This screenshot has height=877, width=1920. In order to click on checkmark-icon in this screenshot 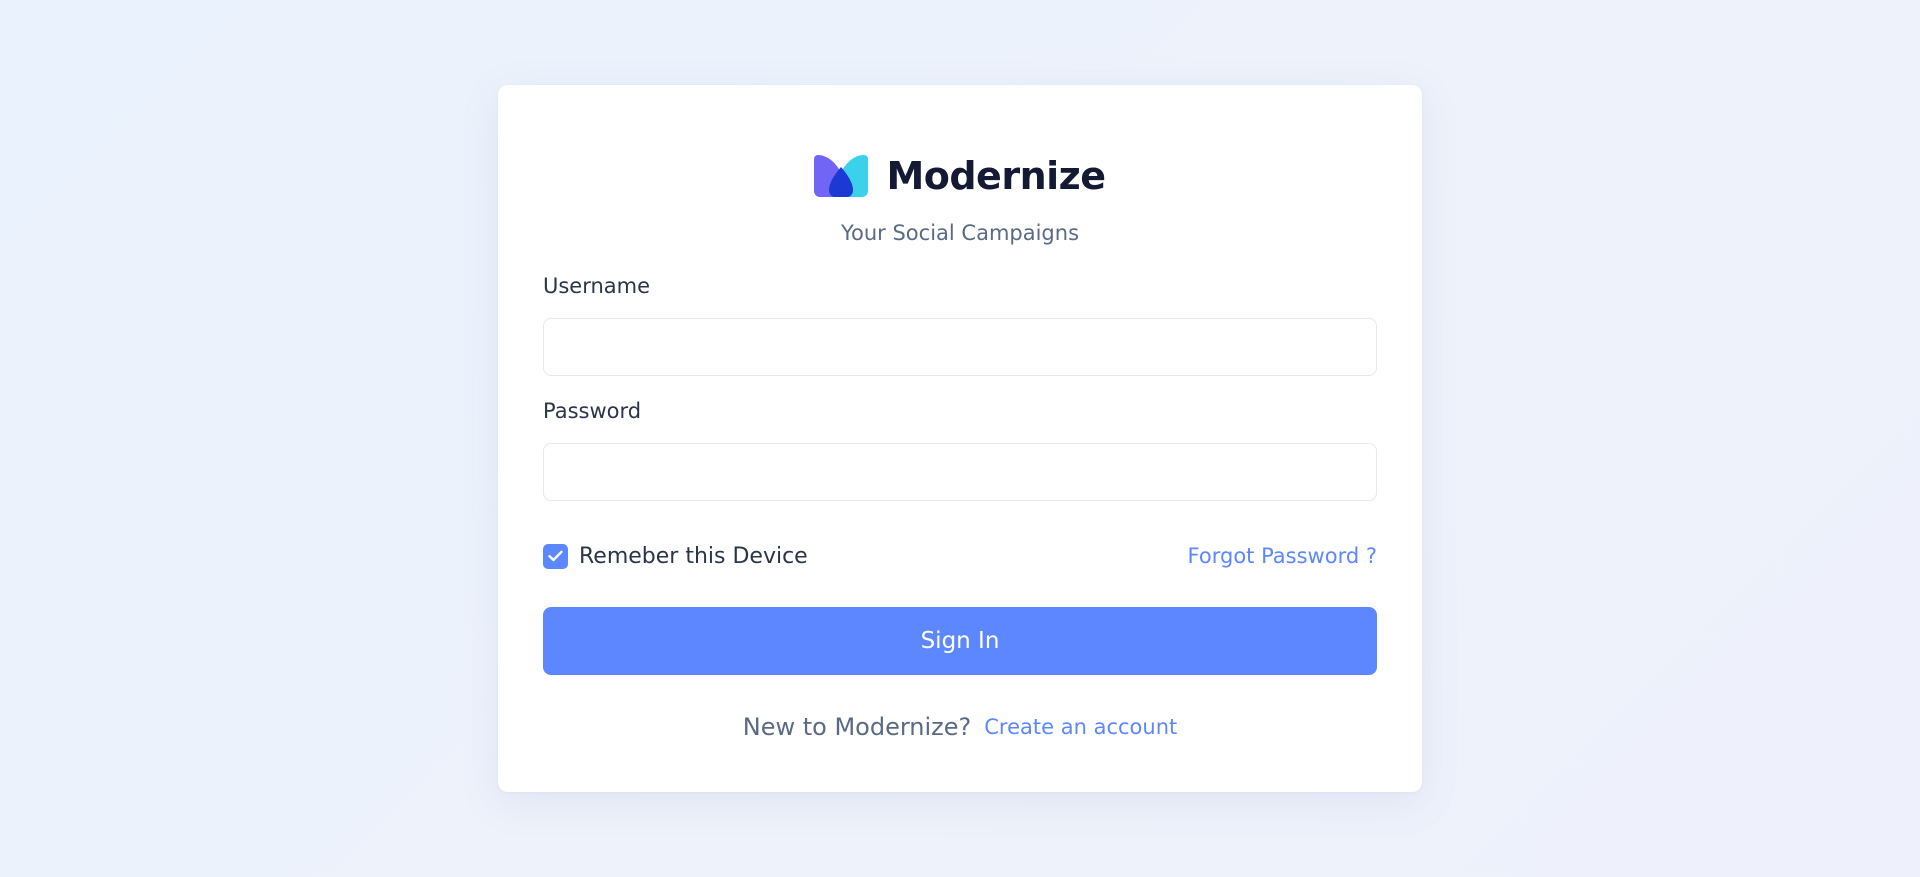, I will do `click(555, 556)`.